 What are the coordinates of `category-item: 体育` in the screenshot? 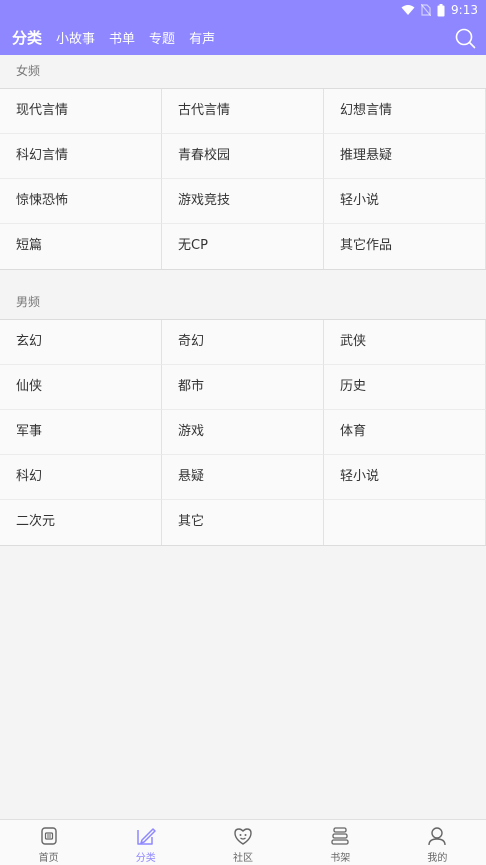 It's located at (405, 432).